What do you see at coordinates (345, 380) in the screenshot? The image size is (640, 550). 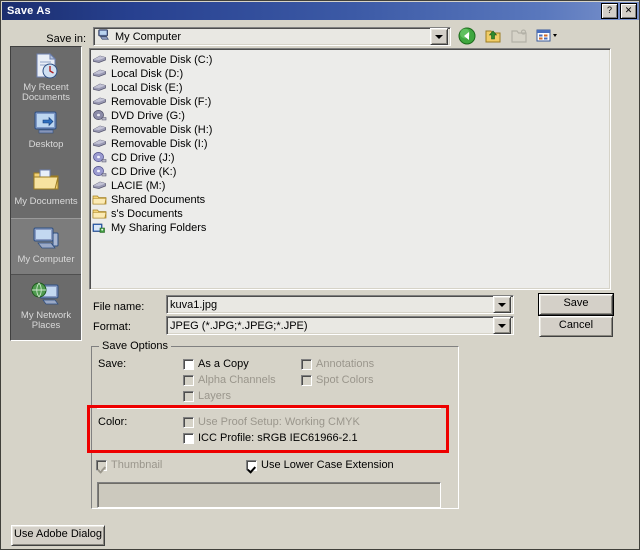 I see `checkbox-label: Spot Colors` at bounding box center [345, 380].